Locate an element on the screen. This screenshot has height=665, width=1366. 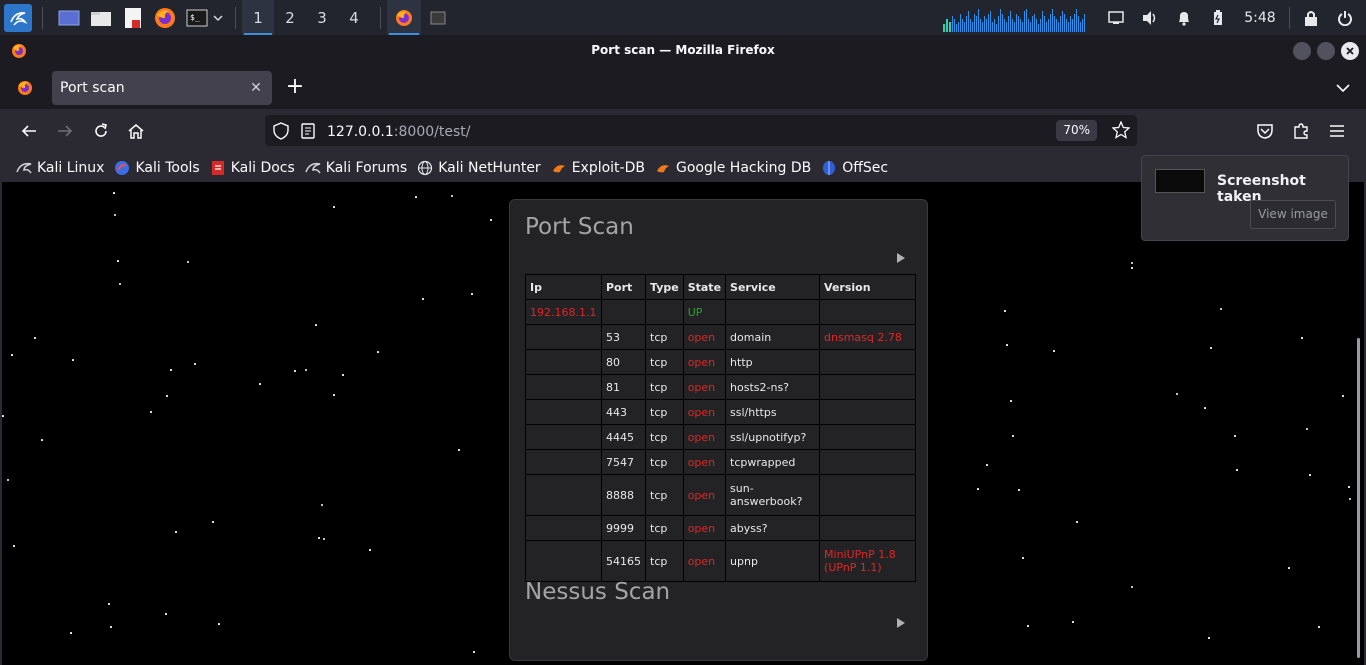
notification-bell-icon is located at coordinates (1184, 17).